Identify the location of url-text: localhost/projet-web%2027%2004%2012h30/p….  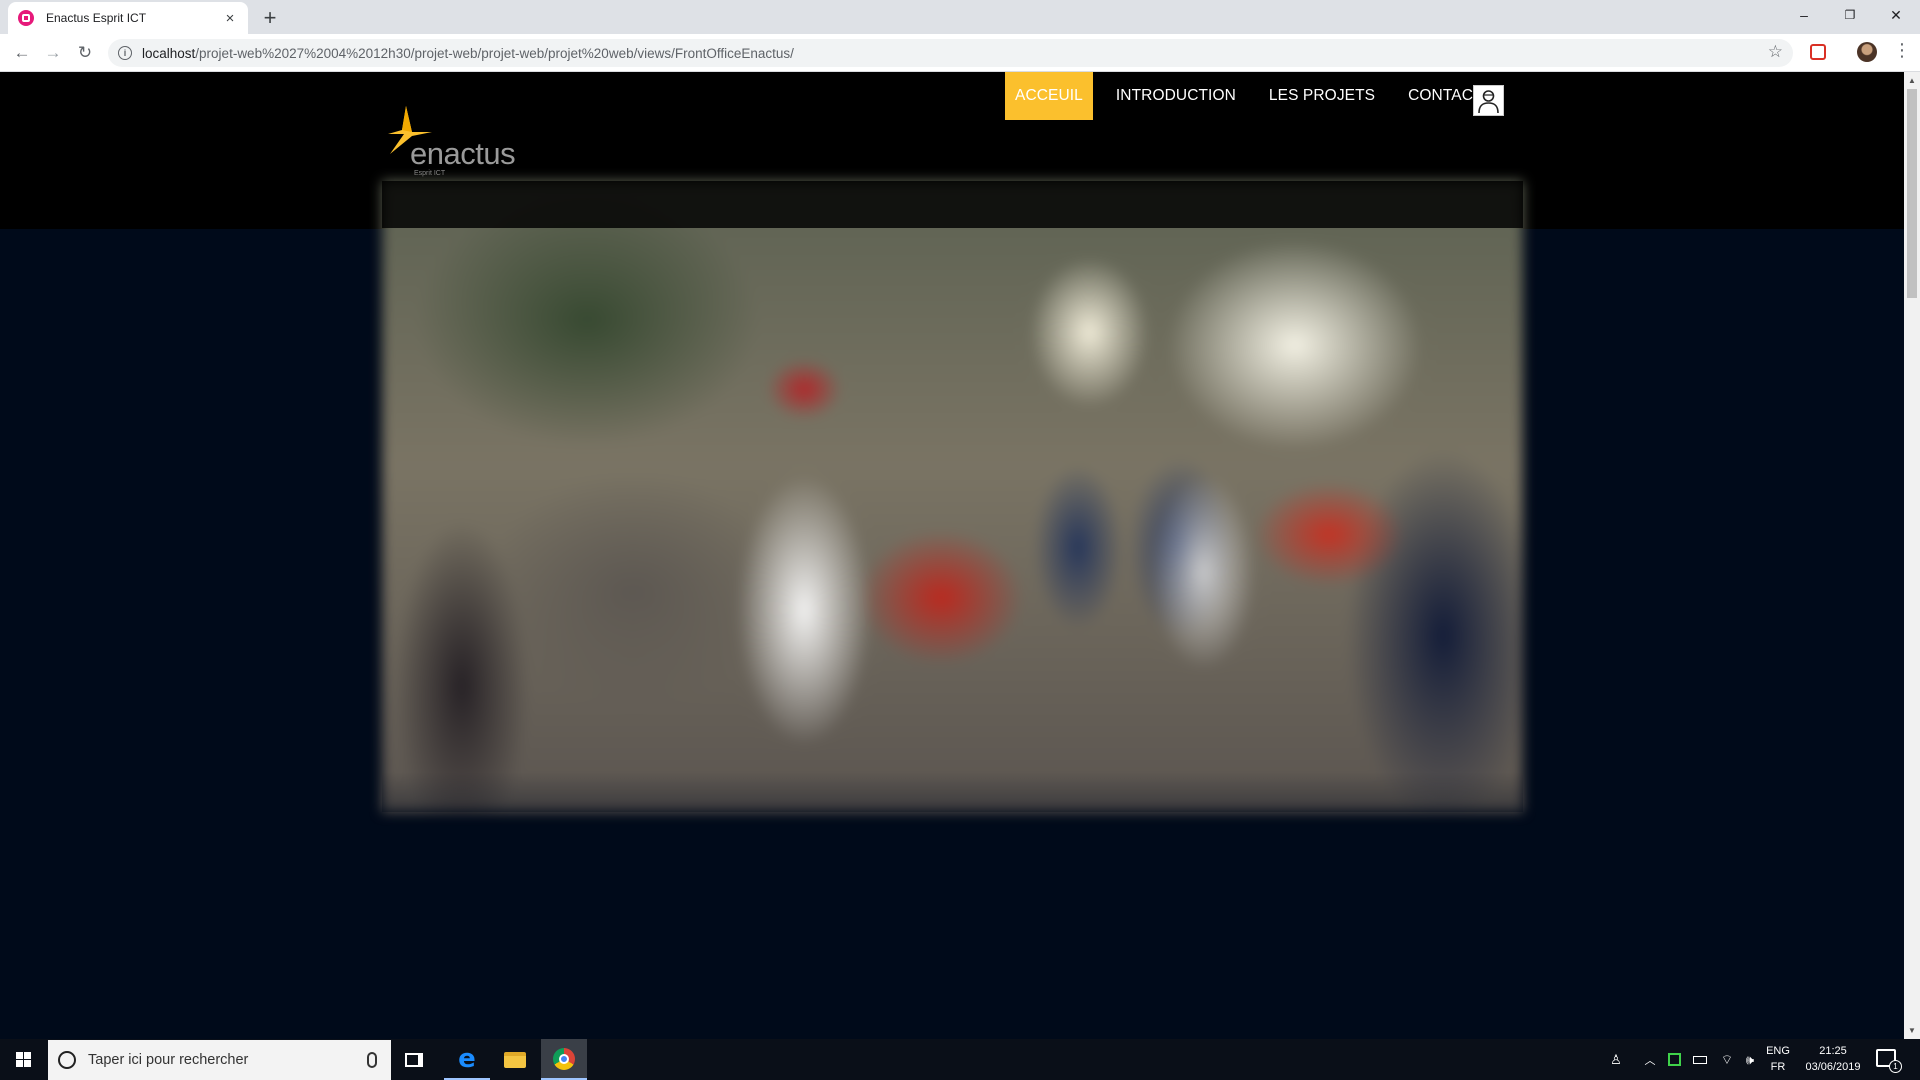
(468, 53).